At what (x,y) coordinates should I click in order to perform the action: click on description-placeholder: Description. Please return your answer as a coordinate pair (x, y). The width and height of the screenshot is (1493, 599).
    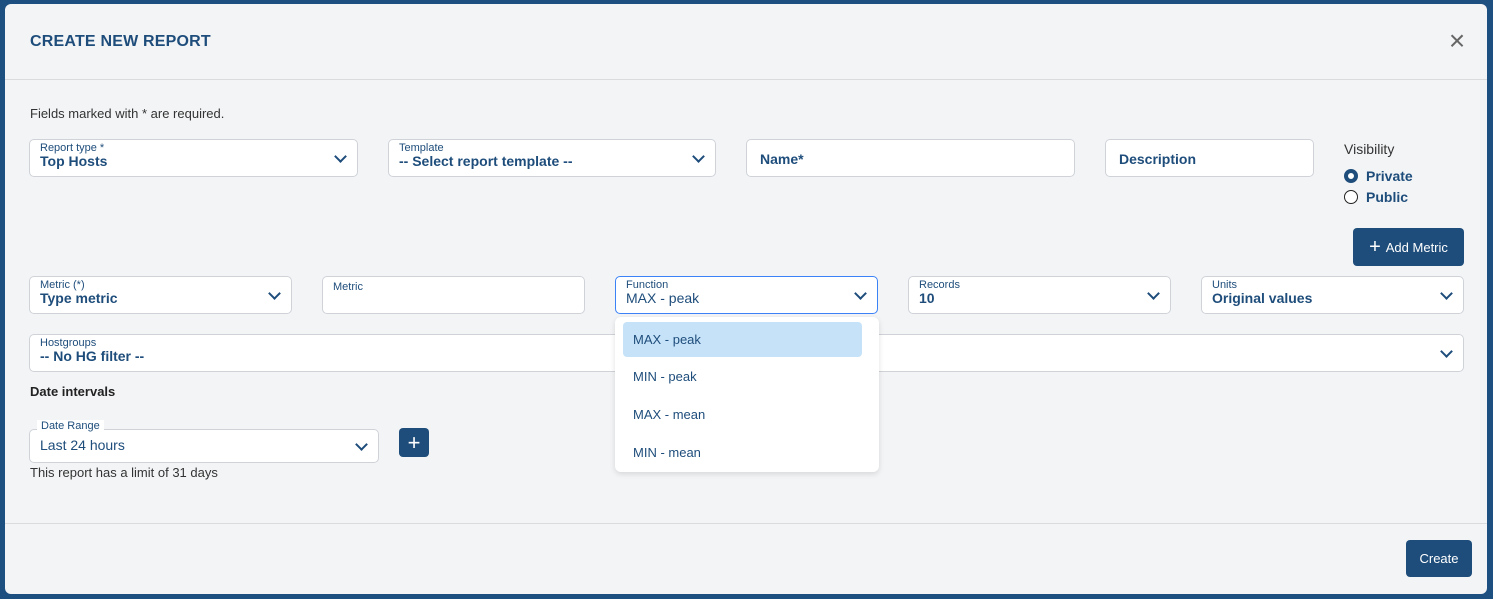
    Looking at the image, I should click on (1158, 159).